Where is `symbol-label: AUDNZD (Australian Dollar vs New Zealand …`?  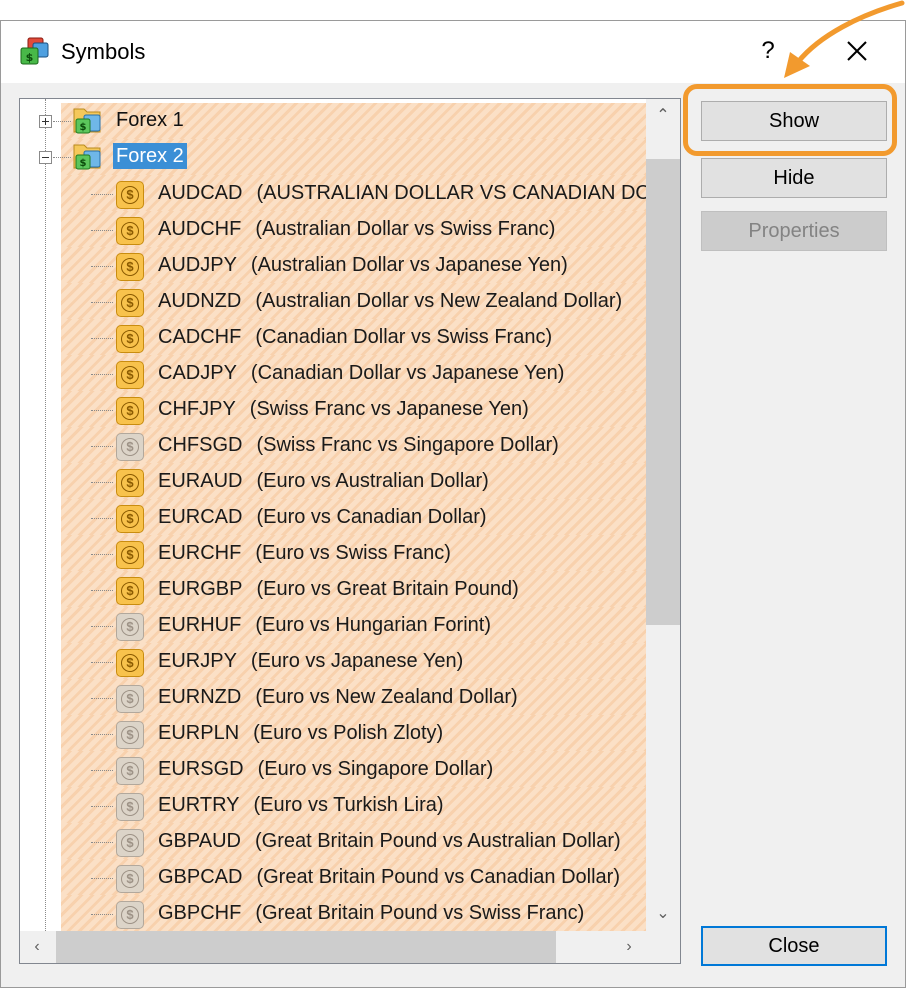
symbol-label: AUDNZD (Australian Dollar vs New Zealand … is located at coordinates (390, 301).